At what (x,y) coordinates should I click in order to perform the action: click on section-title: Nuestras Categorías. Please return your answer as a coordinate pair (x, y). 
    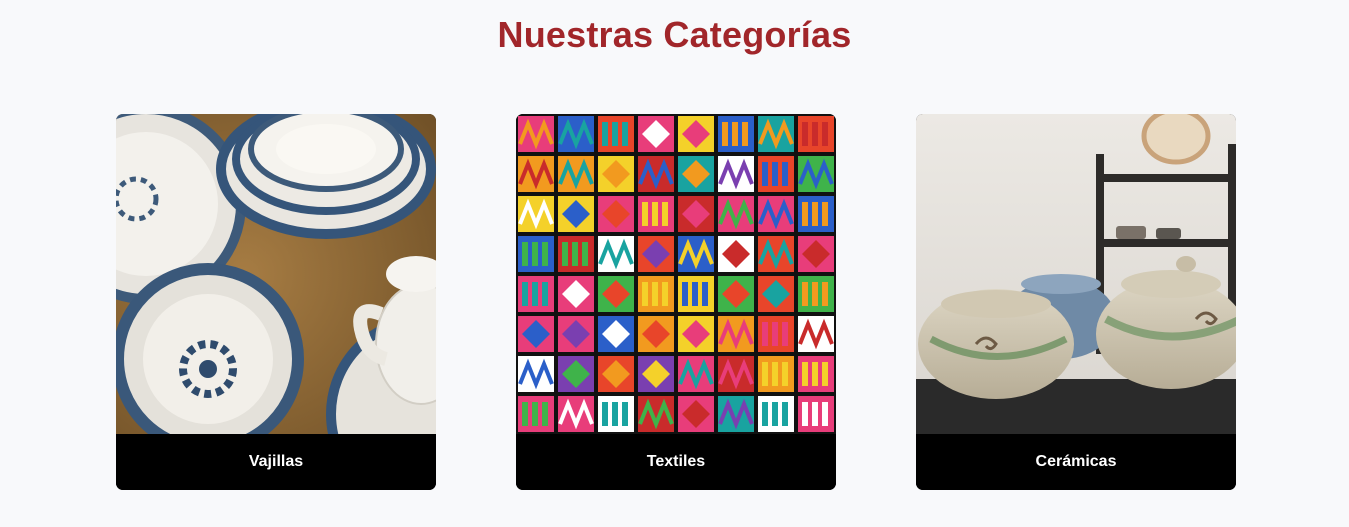
    Looking at the image, I should click on (674, 34).